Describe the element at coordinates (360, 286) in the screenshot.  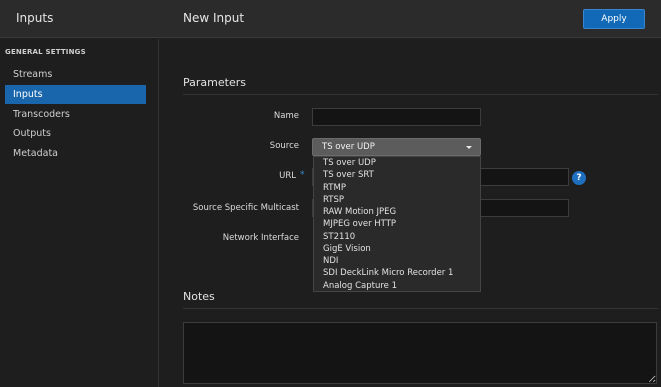
I see `source-option: Analog Capture 1` at that location.